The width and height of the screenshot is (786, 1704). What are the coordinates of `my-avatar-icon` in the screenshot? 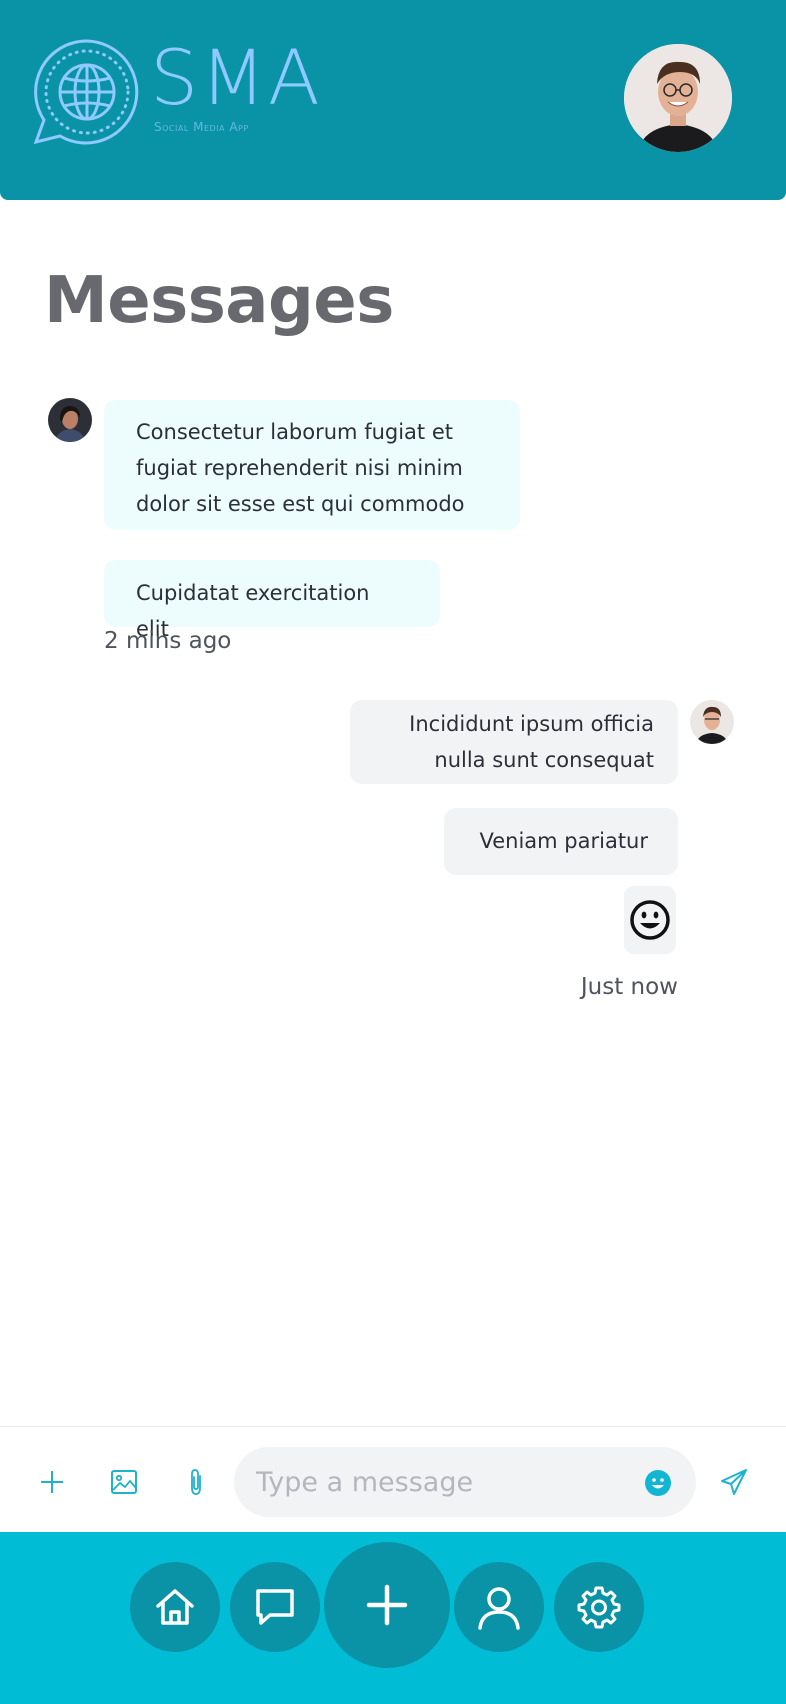 It's located at (712, 722).